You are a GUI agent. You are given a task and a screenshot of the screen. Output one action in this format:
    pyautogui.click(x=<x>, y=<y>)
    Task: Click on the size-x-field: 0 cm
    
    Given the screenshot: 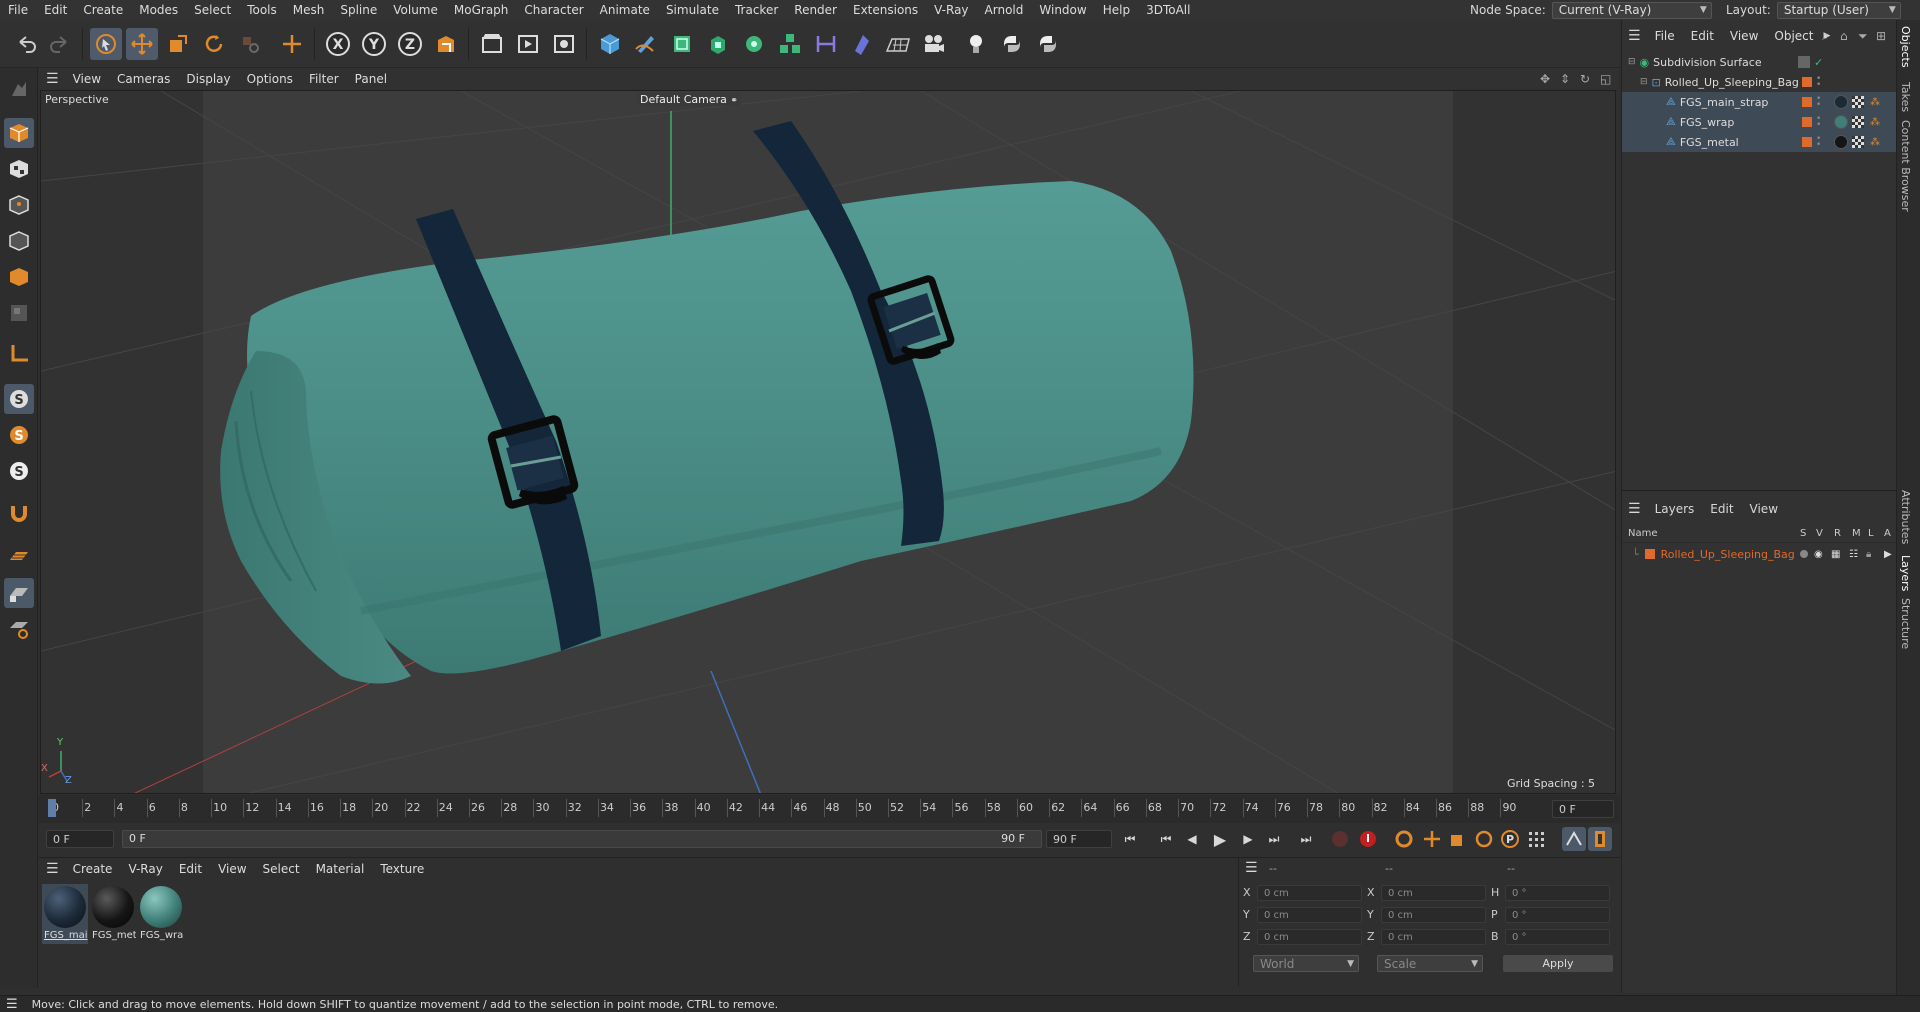 What is the action you would take?
    pyautogui.click(x=1433, y=893)
    